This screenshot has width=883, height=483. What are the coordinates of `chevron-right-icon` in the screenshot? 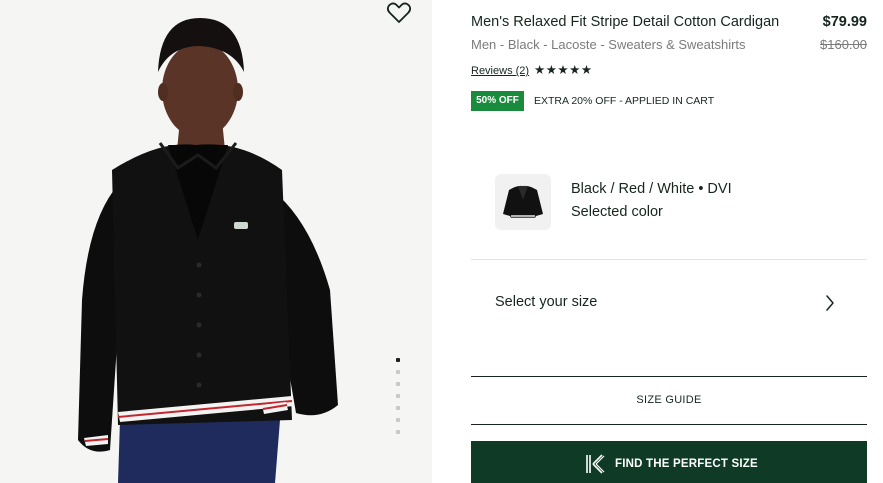 It's located at (830, 303).